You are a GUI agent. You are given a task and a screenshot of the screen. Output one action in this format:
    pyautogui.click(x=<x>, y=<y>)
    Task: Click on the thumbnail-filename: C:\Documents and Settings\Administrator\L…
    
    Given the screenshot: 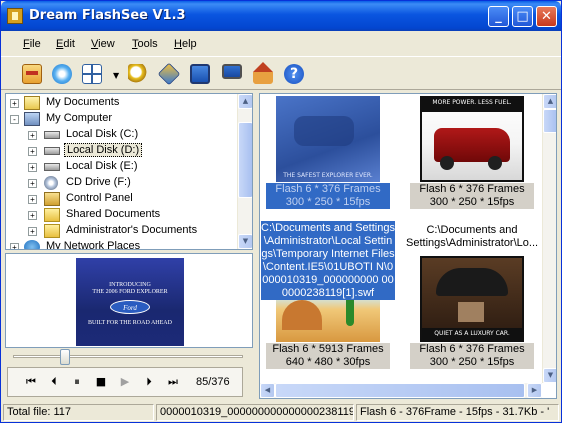 What is the action you would take?
    pyautogui.click(x=472, y=236)
    